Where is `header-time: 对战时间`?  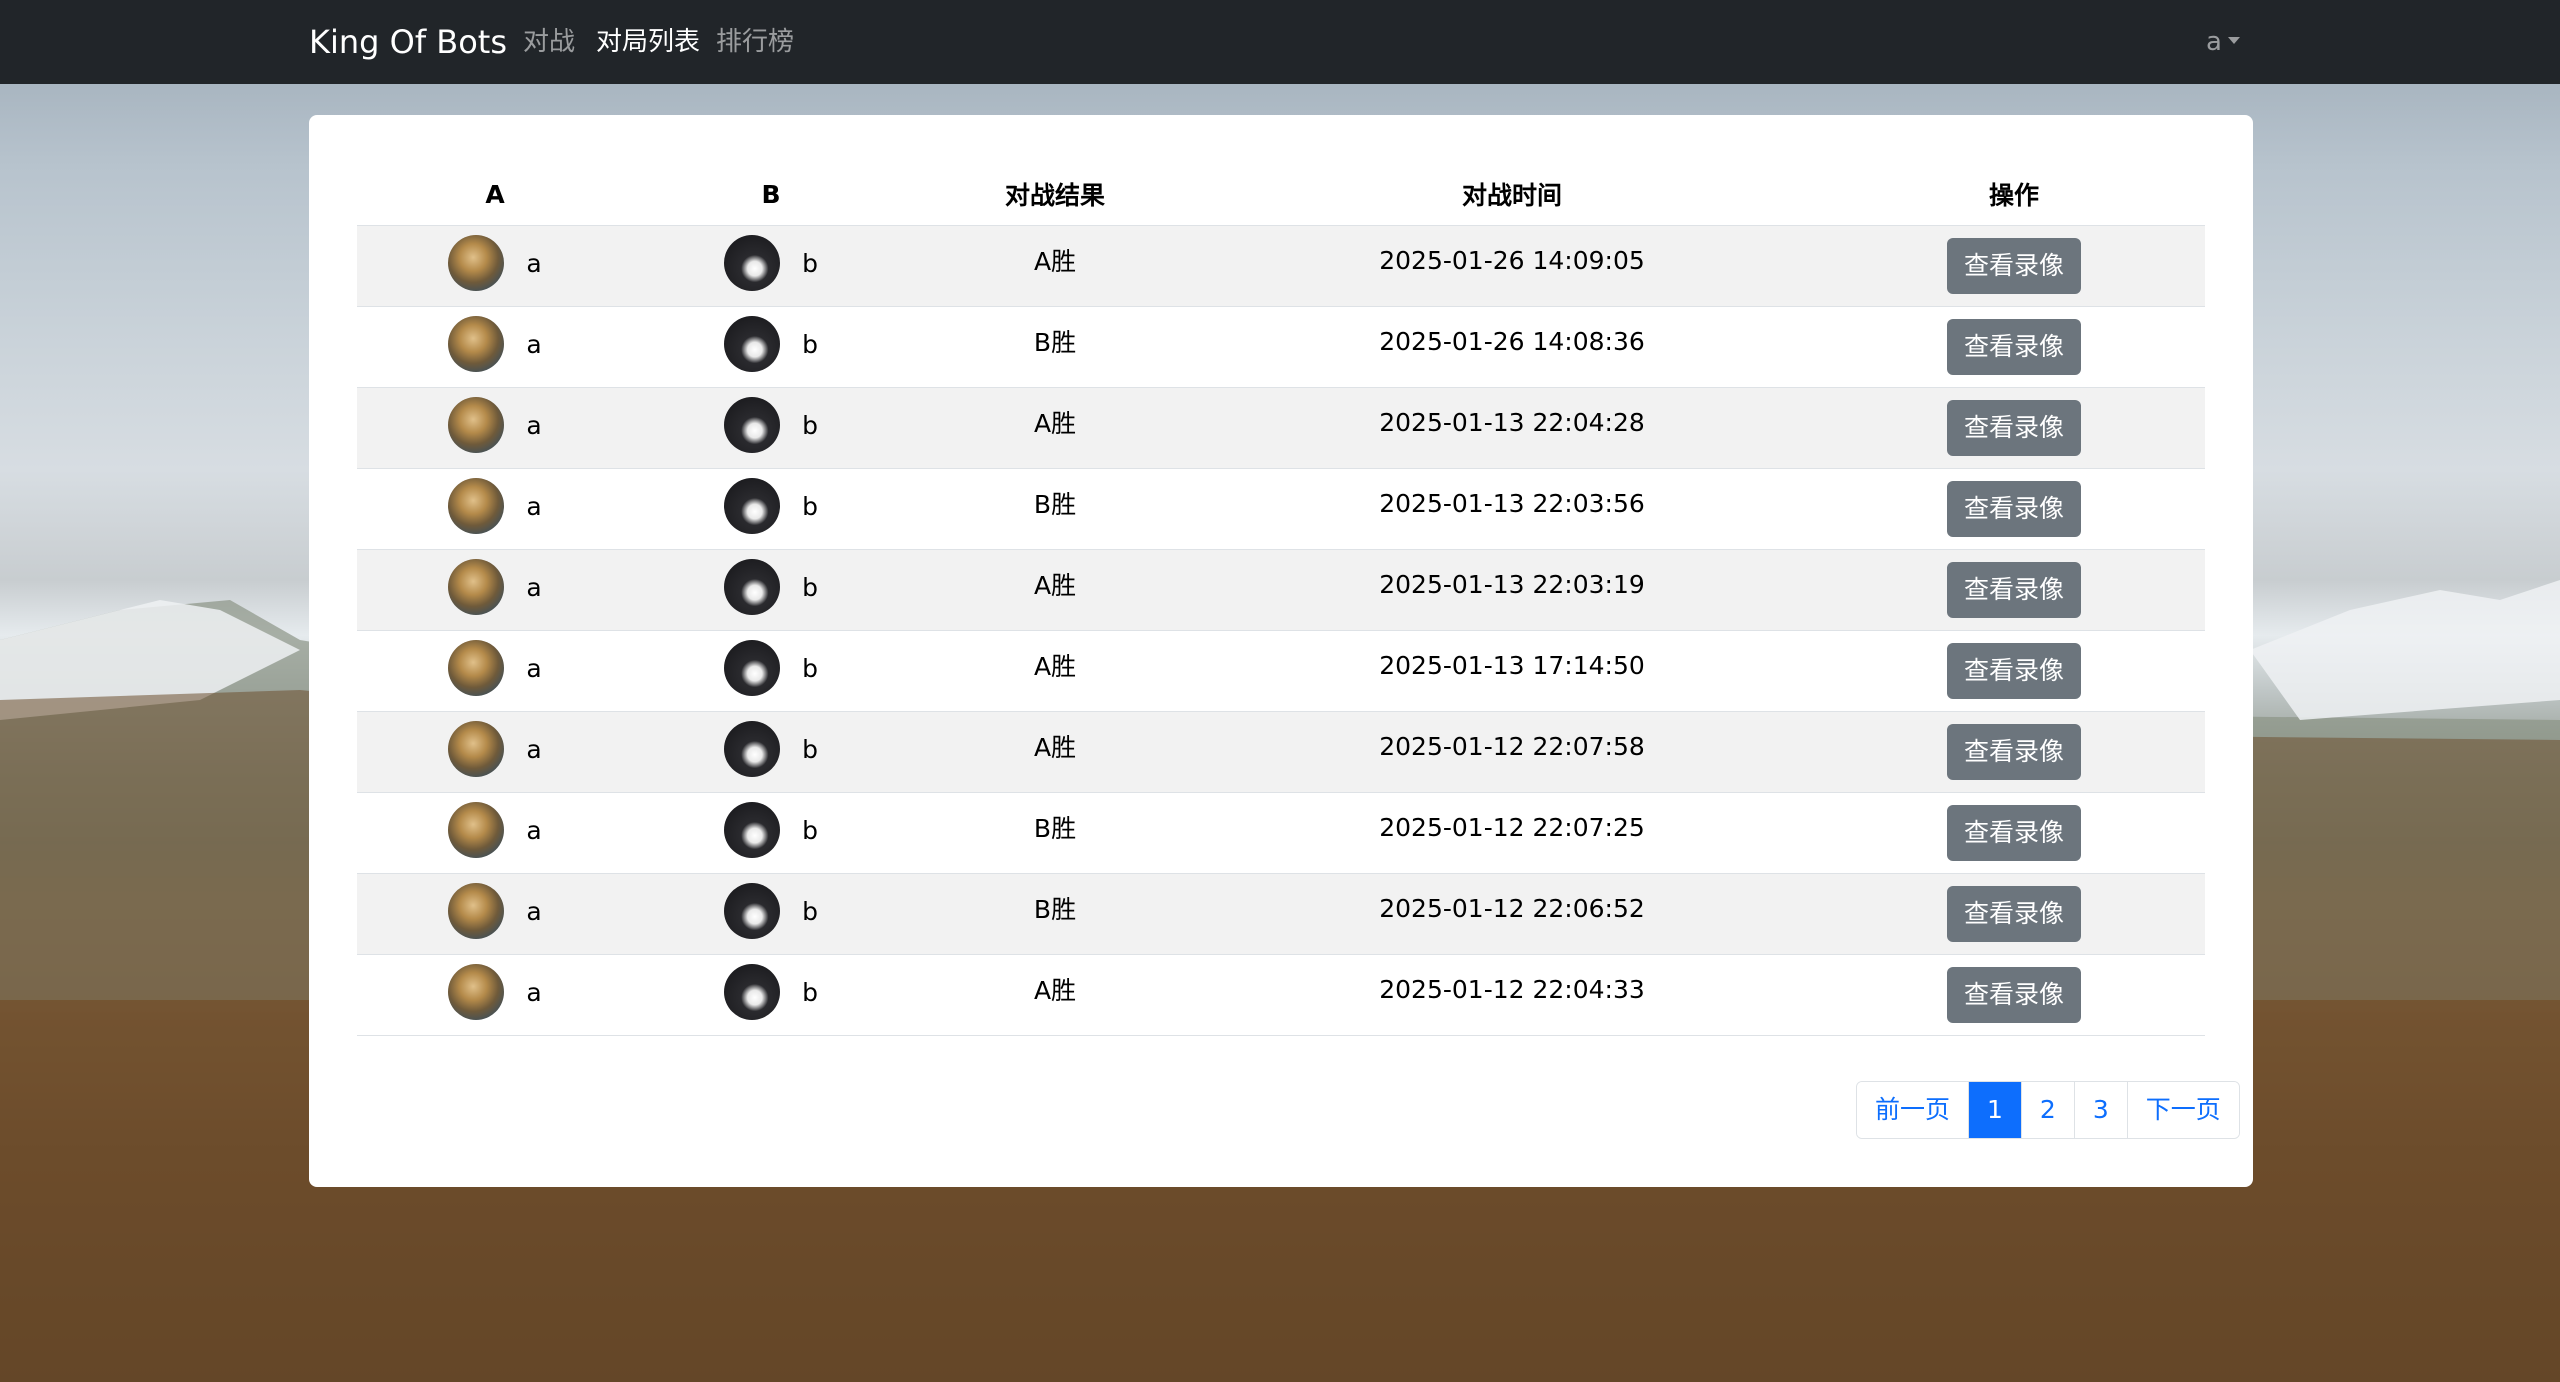 header-time: 对战时间 is located at coordinates (1512, 194).